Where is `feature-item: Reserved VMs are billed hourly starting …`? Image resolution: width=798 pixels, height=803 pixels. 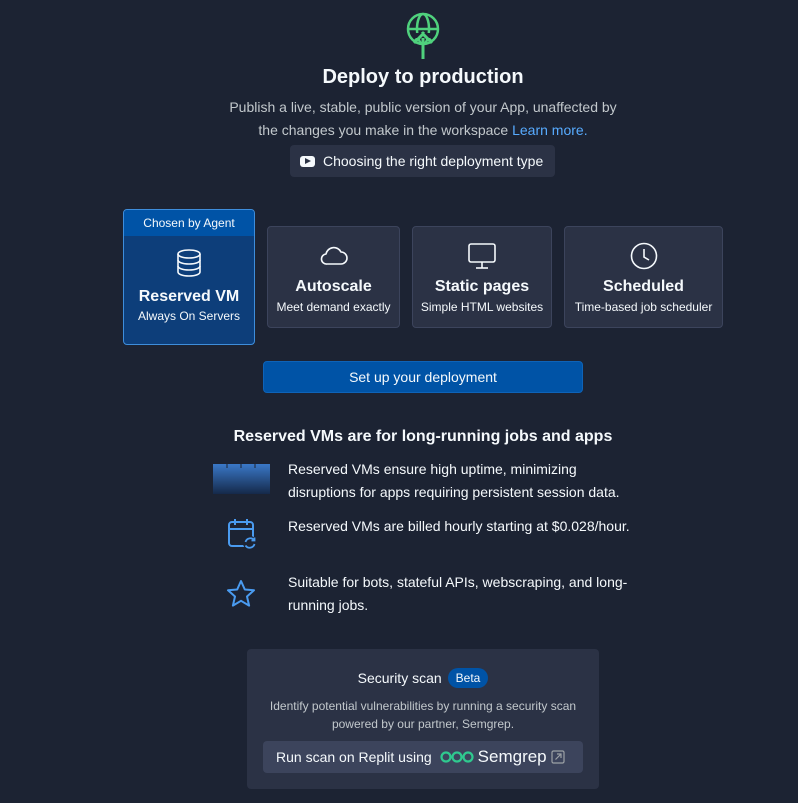
feature-item: Reserved VMs are billed hourly starting … is located at coordinates (428, 540).